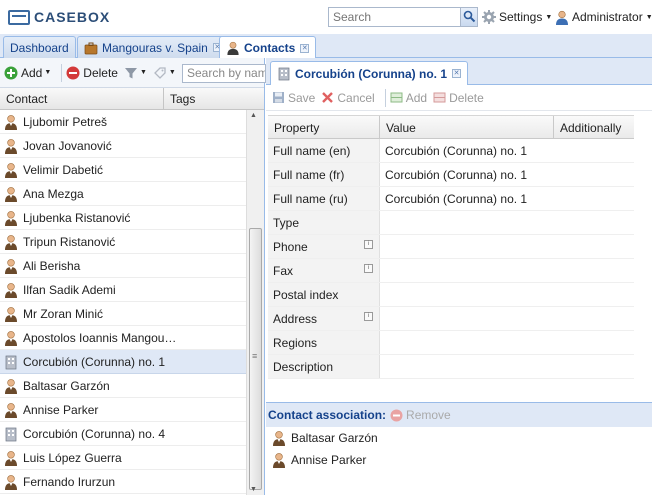  What do you see at coordinates (290, 247) in the screenshot?
I see `property-label: Phone` at bounding box center [290, 247].